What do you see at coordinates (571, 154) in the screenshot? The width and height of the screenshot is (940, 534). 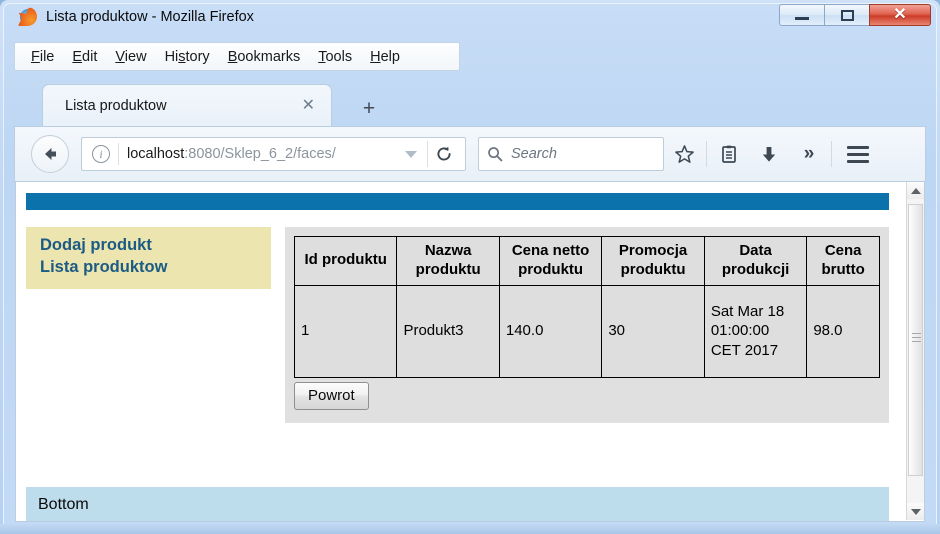 I see `search-box: Search` at bounding box center [571, 154].